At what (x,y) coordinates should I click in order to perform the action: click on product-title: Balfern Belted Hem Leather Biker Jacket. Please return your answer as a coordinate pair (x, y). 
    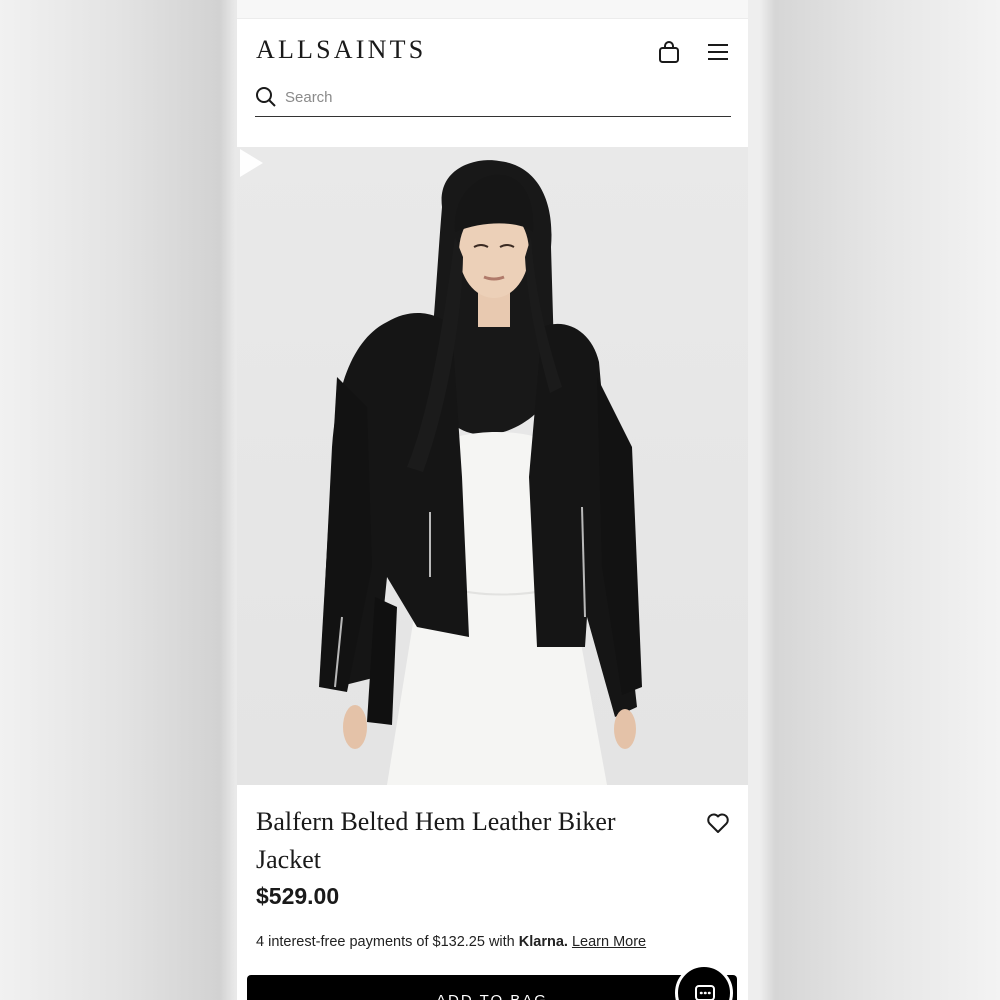
    Looking at the image, I should click on (436, 840).